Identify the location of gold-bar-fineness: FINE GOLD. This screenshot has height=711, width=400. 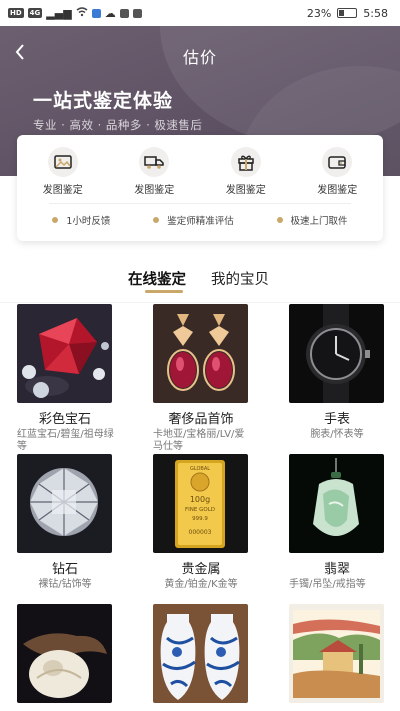
(200, 510).